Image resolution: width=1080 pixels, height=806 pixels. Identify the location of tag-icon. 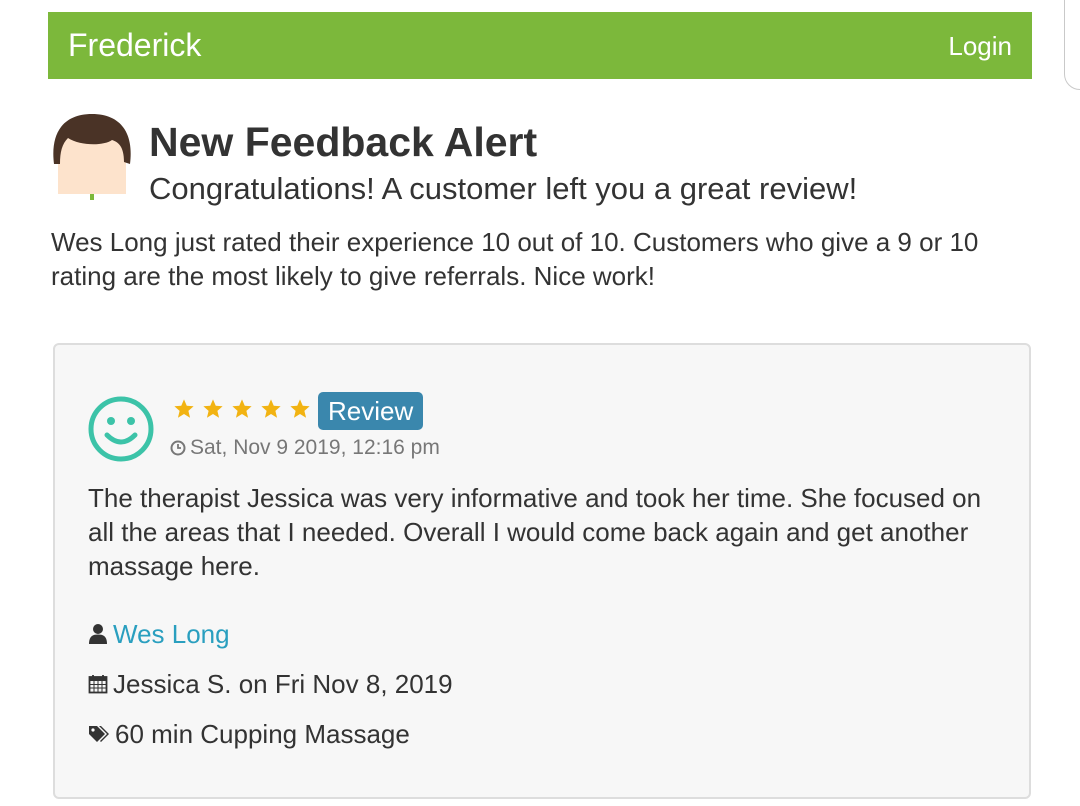
(99, 734).